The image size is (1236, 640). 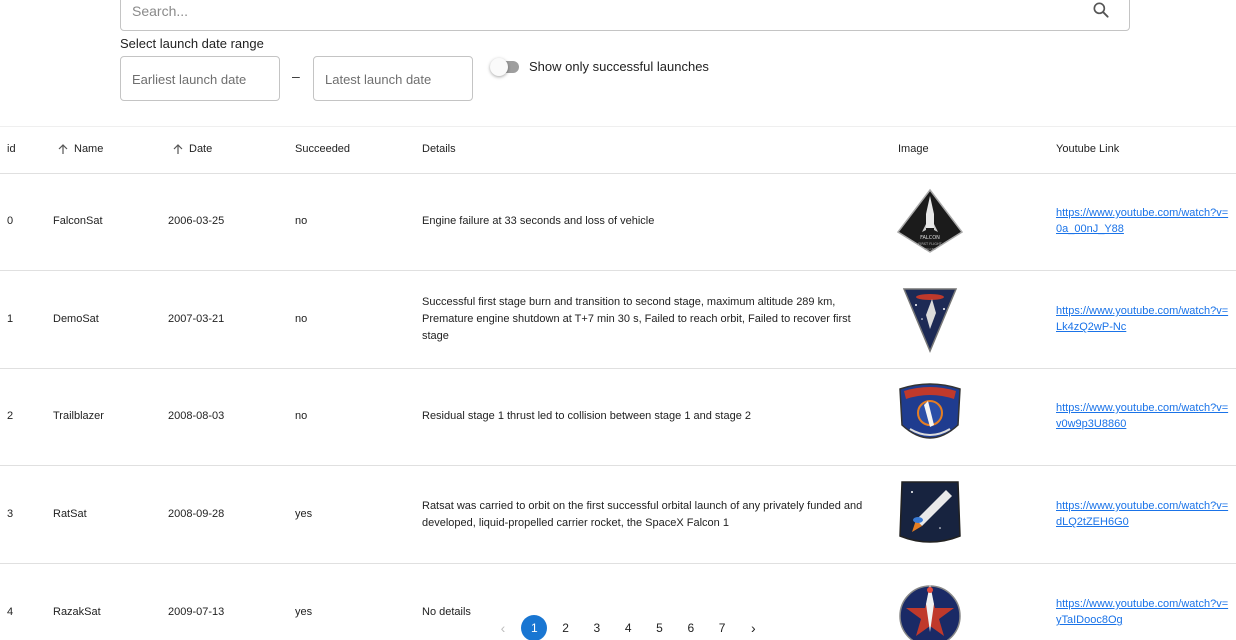 What do you see at coordinates (10, 514) in the screenshot?
I see `cell-id: 3` at bounding box center [10, 514].